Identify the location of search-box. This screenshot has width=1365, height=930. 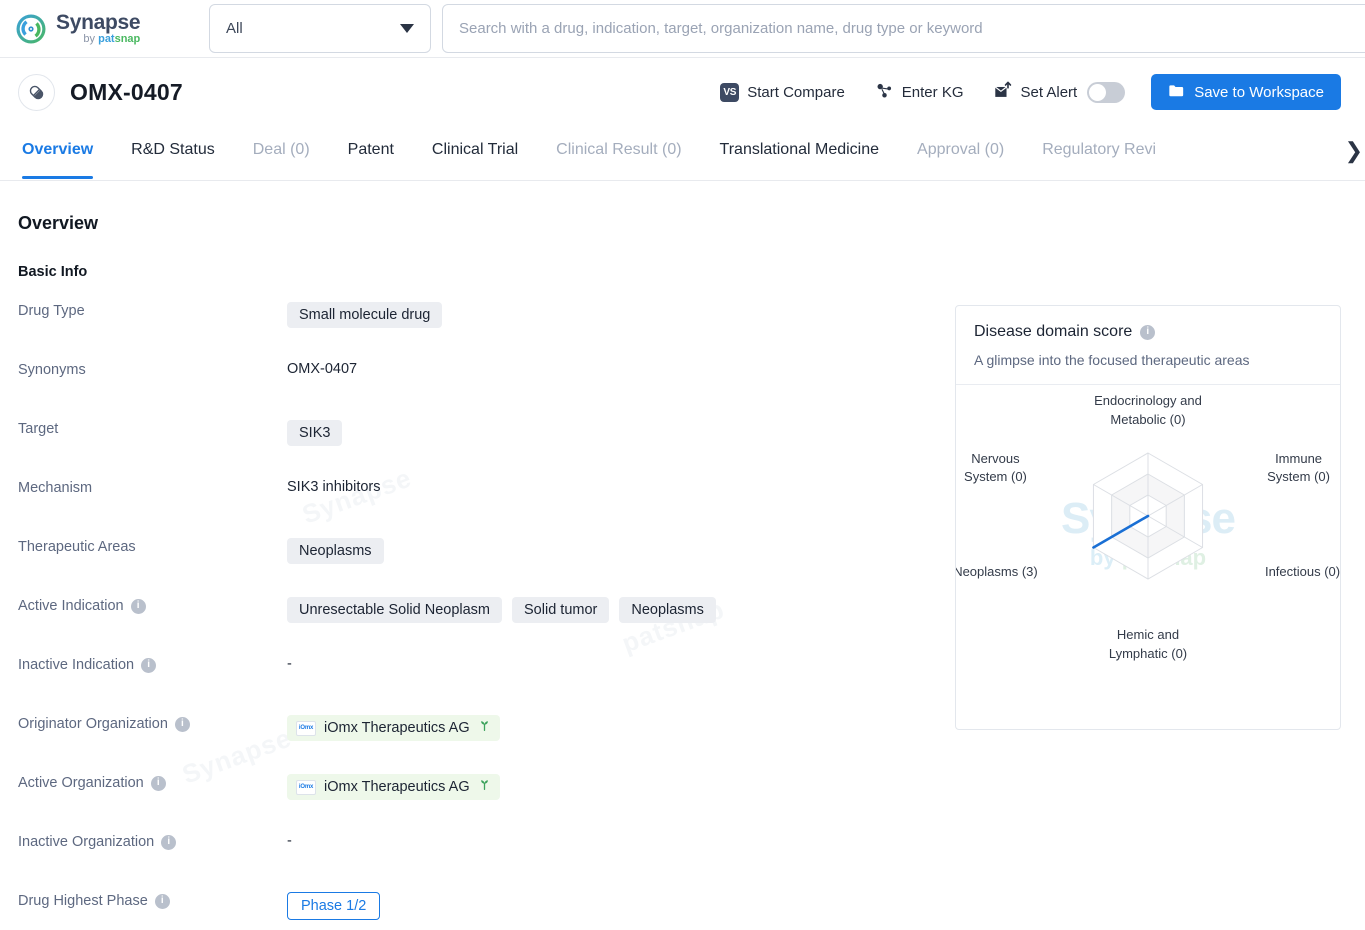
(903, 28).